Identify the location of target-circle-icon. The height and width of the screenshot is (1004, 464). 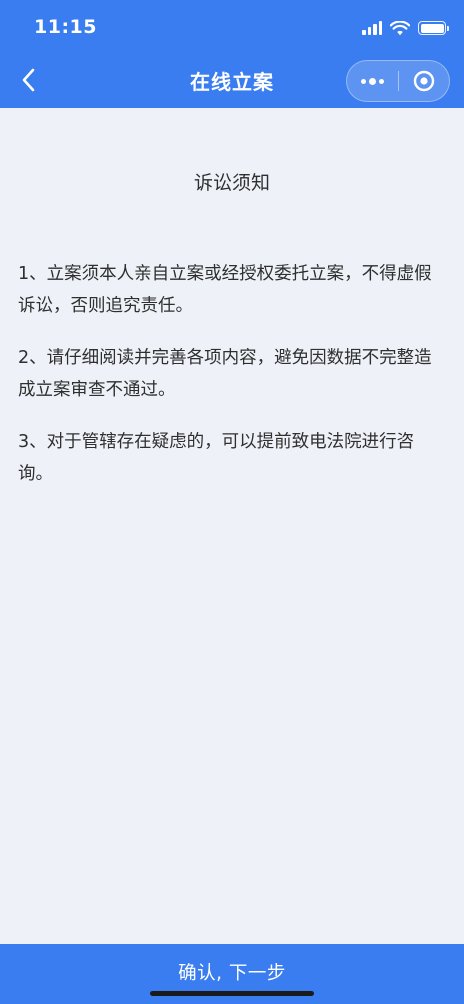
(423, 81).